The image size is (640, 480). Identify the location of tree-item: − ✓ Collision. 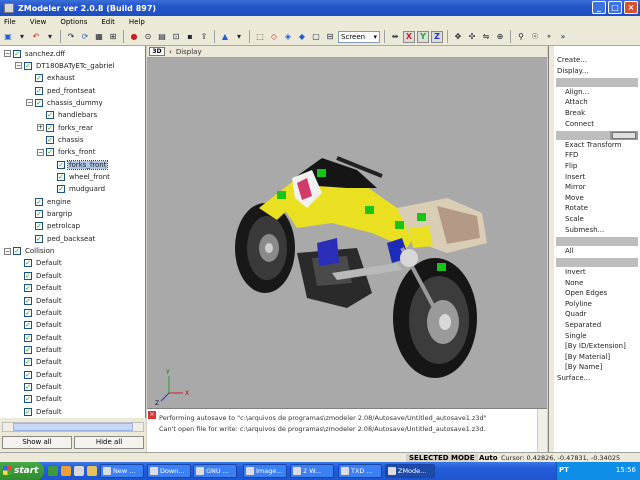
(29, 251).